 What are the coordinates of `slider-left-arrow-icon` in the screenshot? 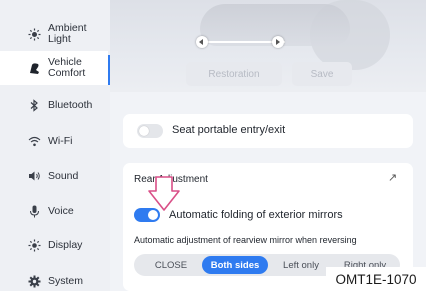 It's located at (202, 42).